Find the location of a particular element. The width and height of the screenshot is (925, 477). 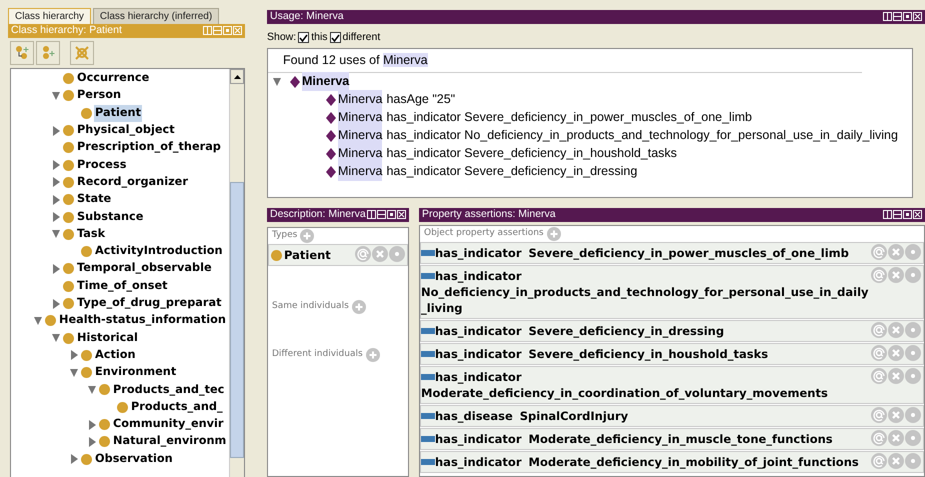

tree-item: Occurrence is located at coordinates (113, 79).